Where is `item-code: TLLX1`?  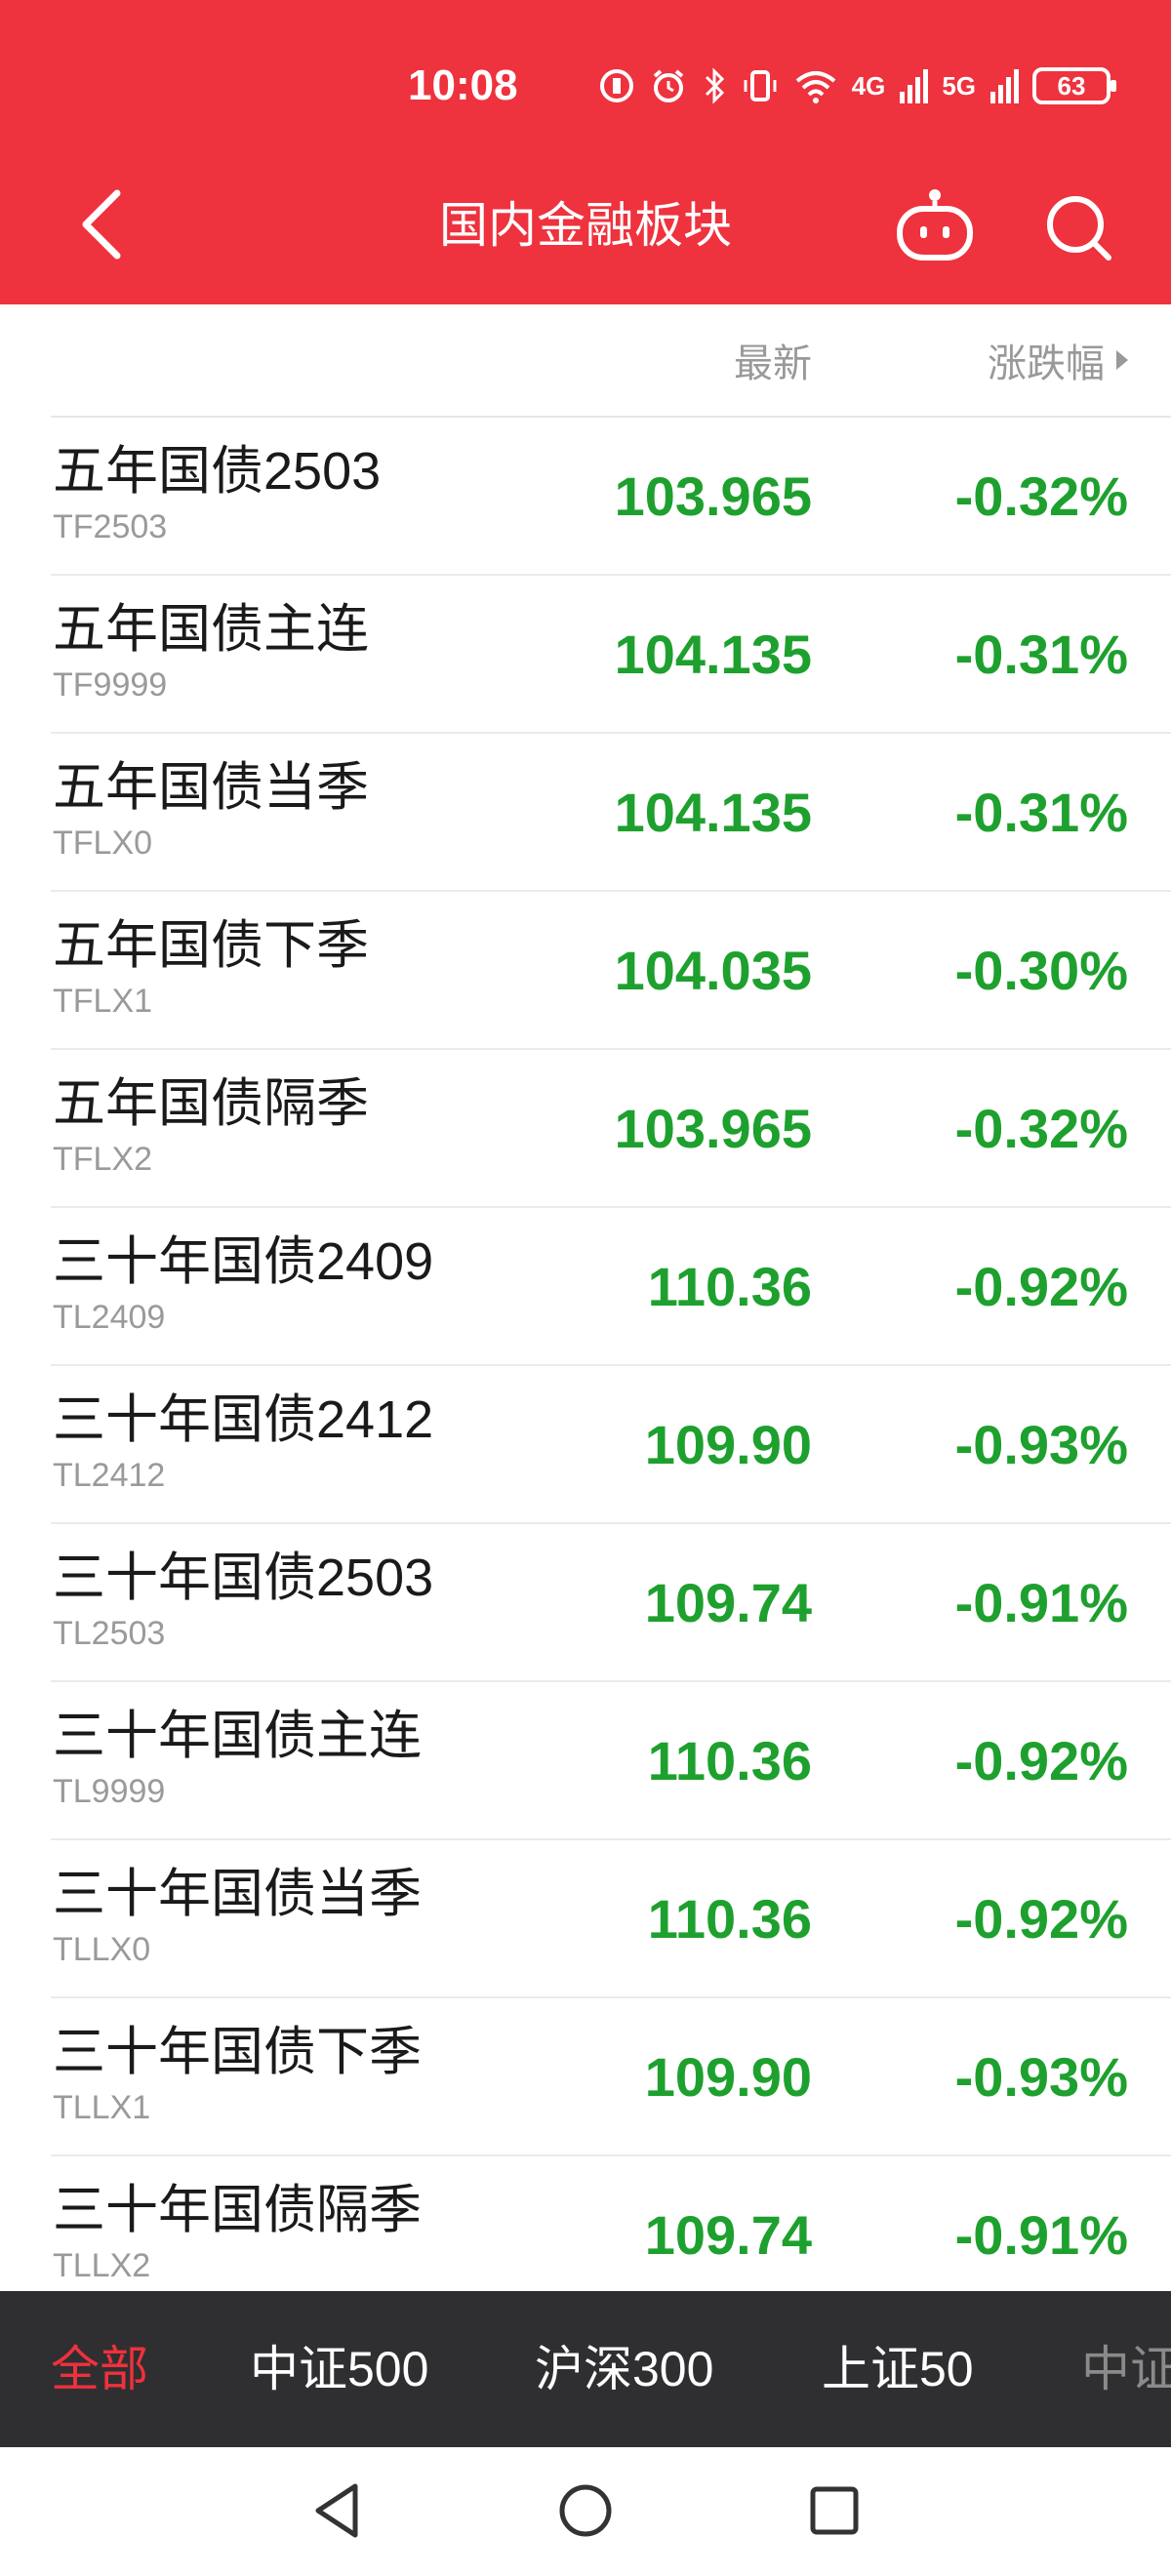 item-code: TLLX1 is located at coordinates (102, 2107).